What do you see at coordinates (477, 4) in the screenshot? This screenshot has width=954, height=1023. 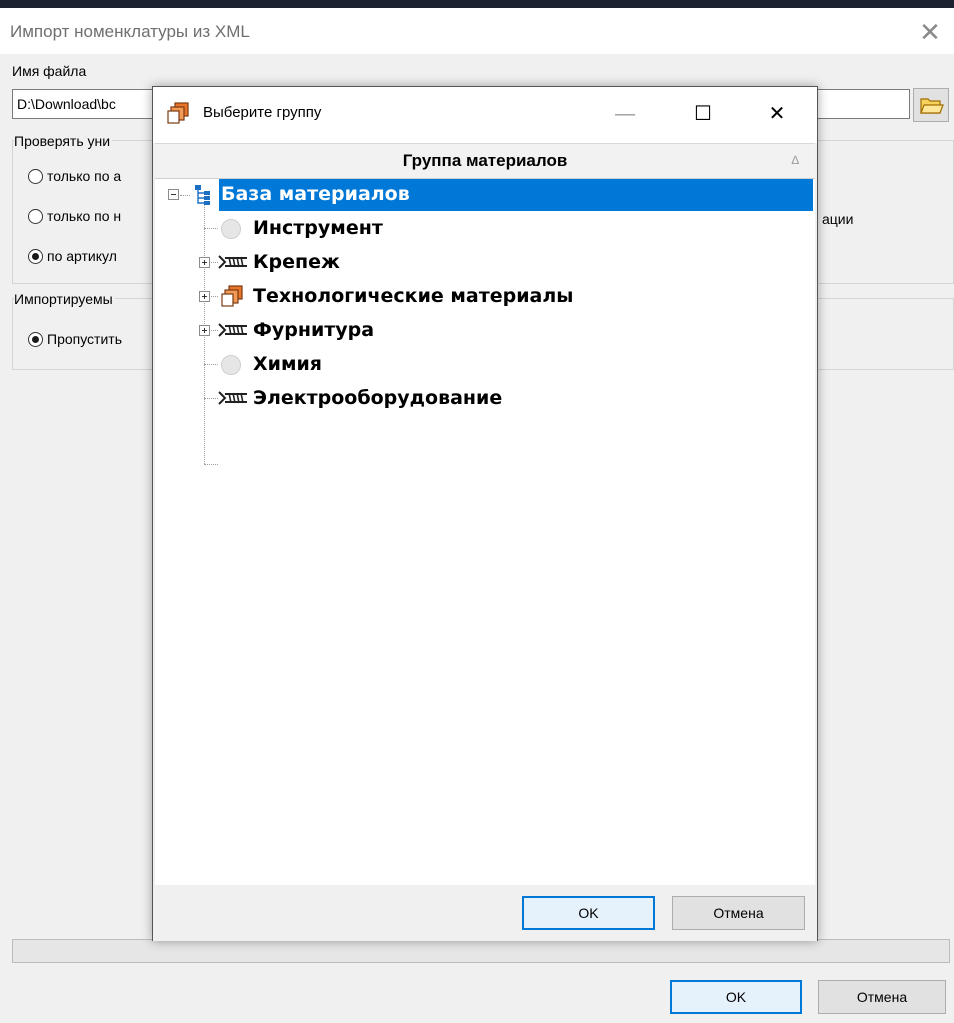 I see `window-top-edge` at bounding box center [477, 4].